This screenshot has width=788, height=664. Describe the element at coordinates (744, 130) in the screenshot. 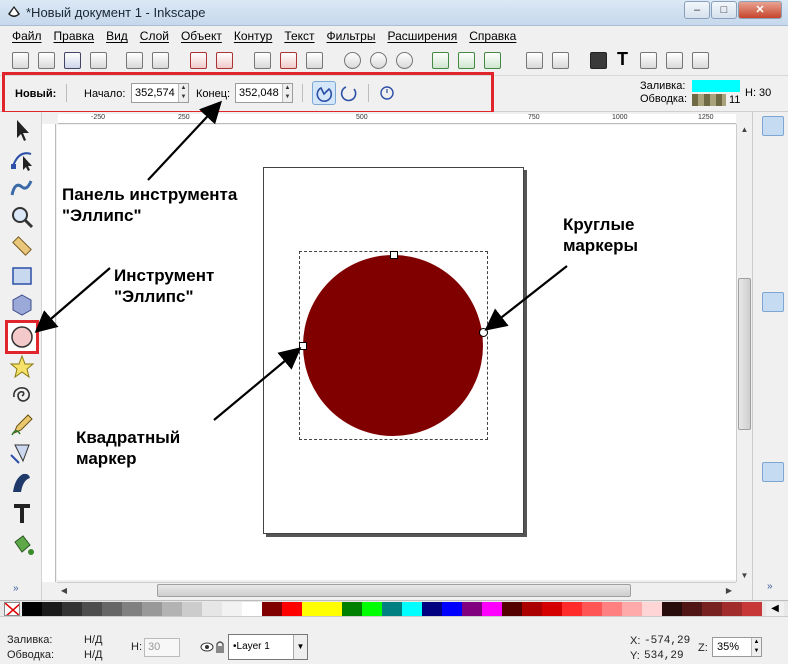

I see `scroll-up-icon: ▲` at that location.